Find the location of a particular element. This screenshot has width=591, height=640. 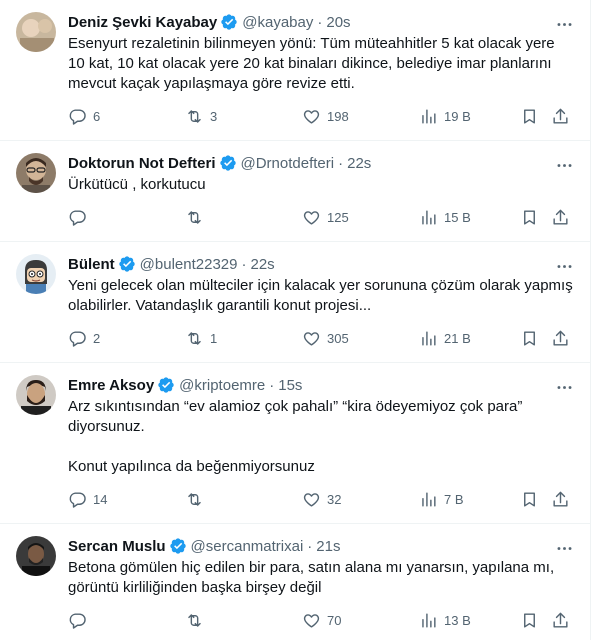

tweet-actions: 14 32 7 B is located at coordinates (321, 499).